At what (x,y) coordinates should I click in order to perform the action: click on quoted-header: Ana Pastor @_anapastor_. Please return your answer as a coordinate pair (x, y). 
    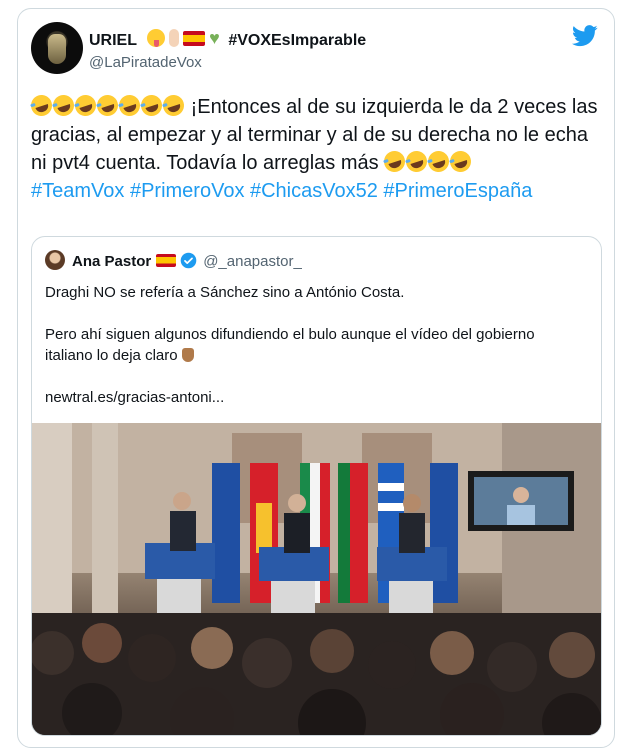
    Looking at the image, I should click on (187, 261).